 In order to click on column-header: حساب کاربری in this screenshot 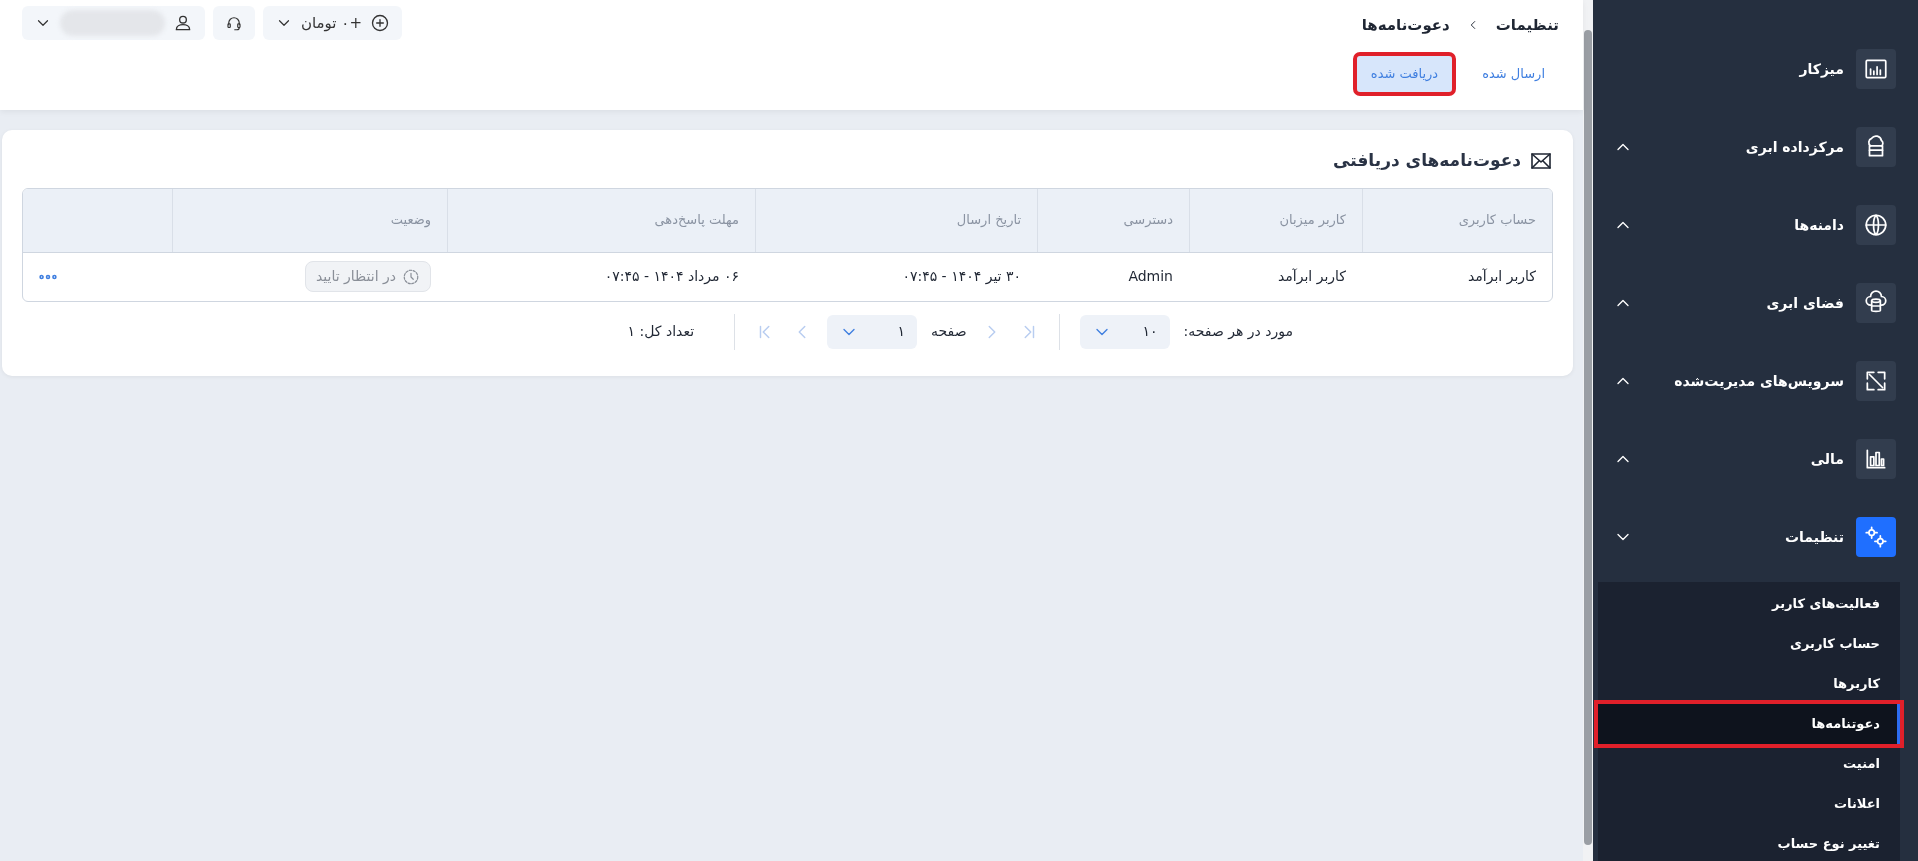, I will do `click(1457, 220)`.